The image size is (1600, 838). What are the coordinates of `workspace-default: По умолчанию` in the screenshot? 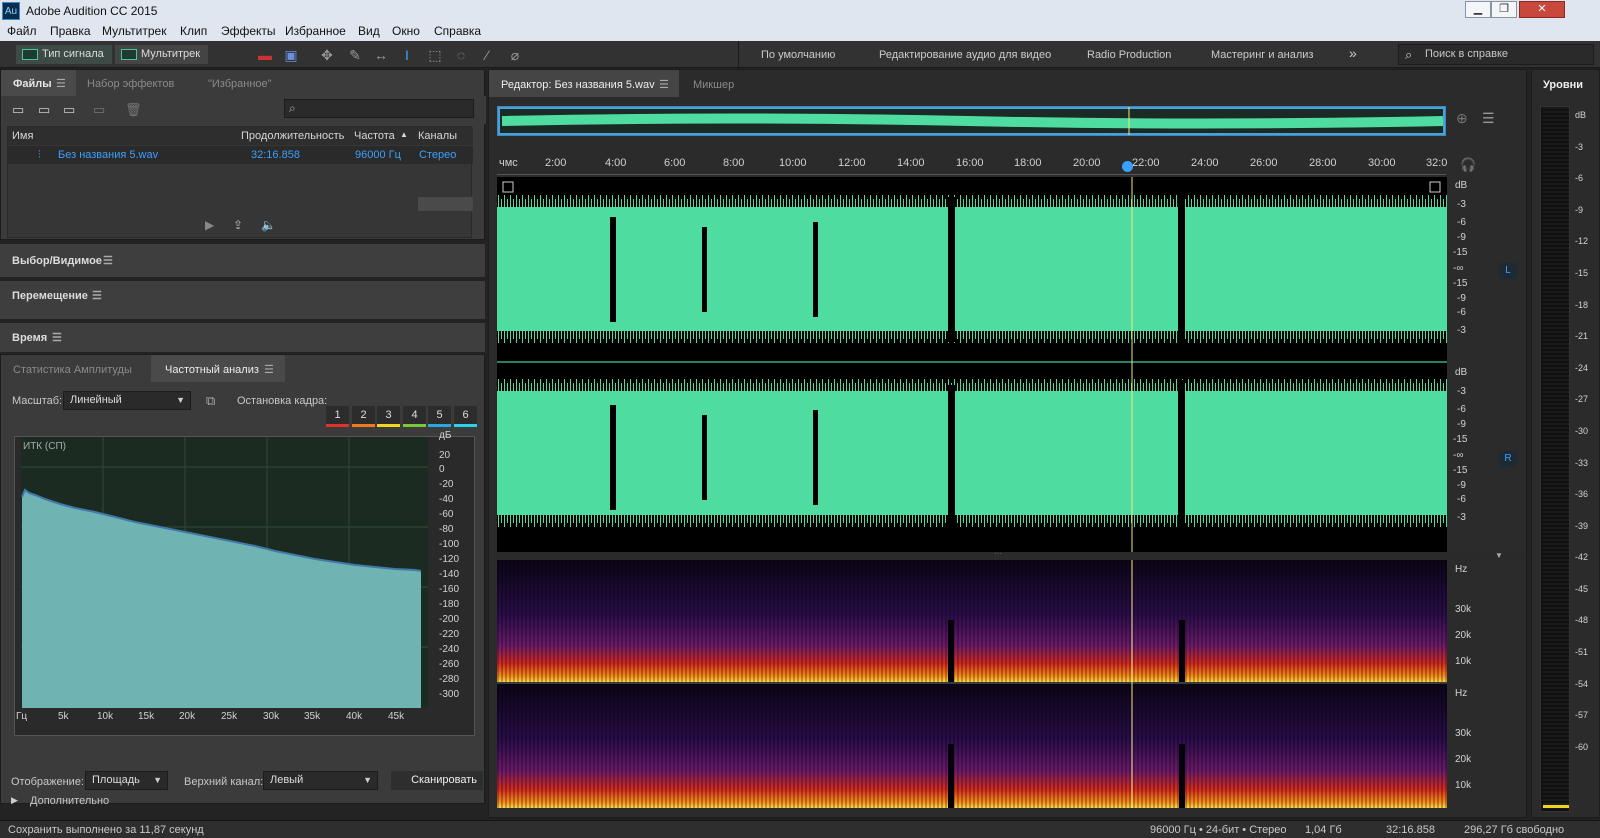 It's located at (798, 55).